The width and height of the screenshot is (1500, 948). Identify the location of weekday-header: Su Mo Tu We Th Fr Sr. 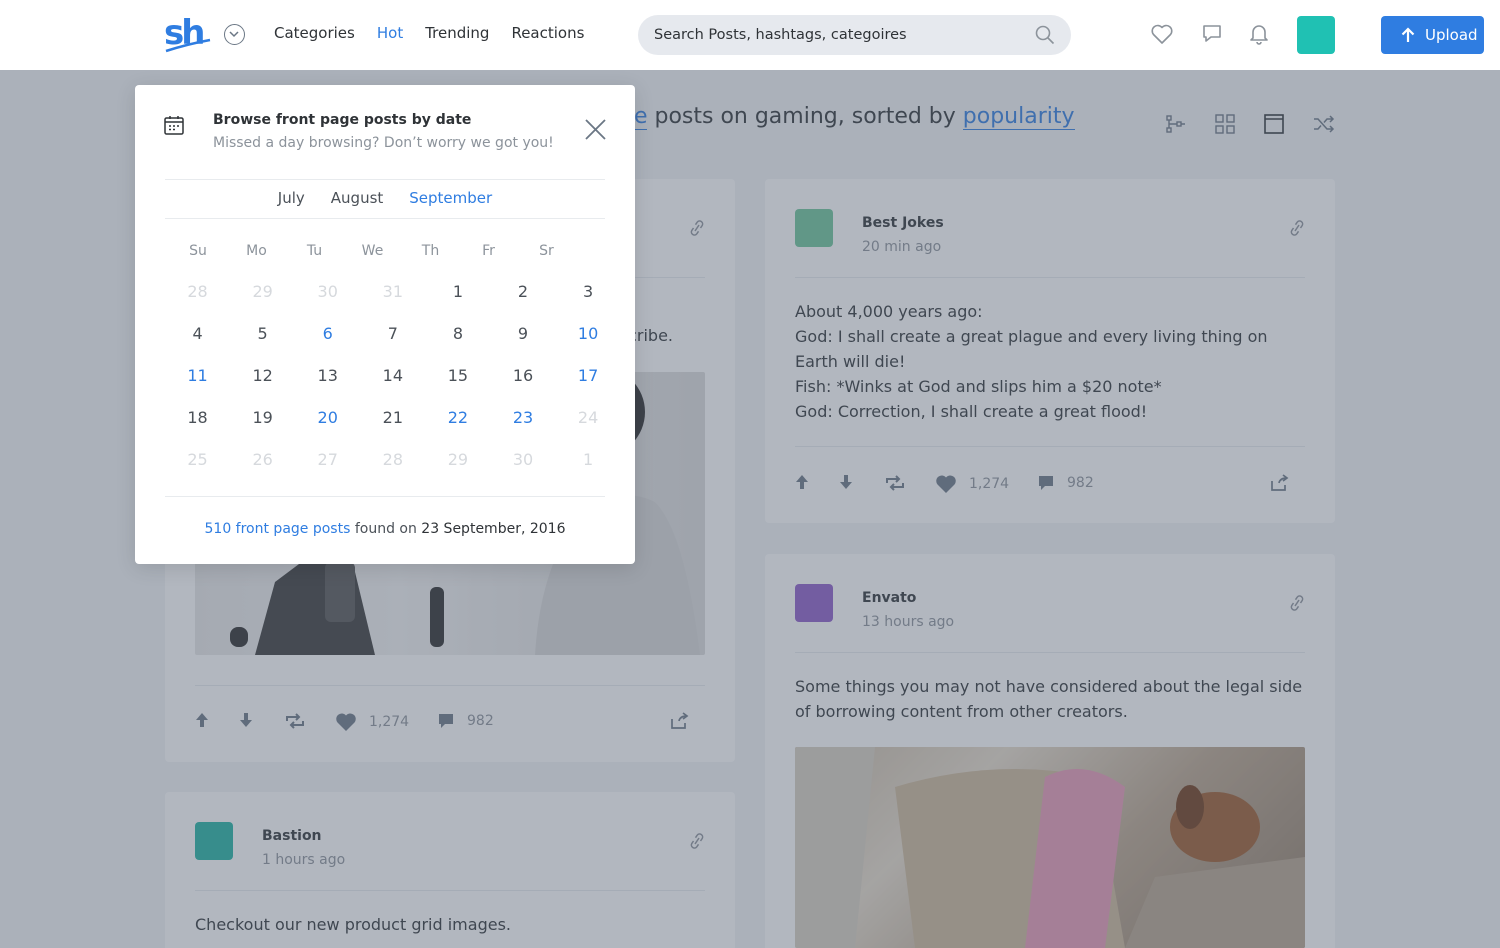
(393, 251).